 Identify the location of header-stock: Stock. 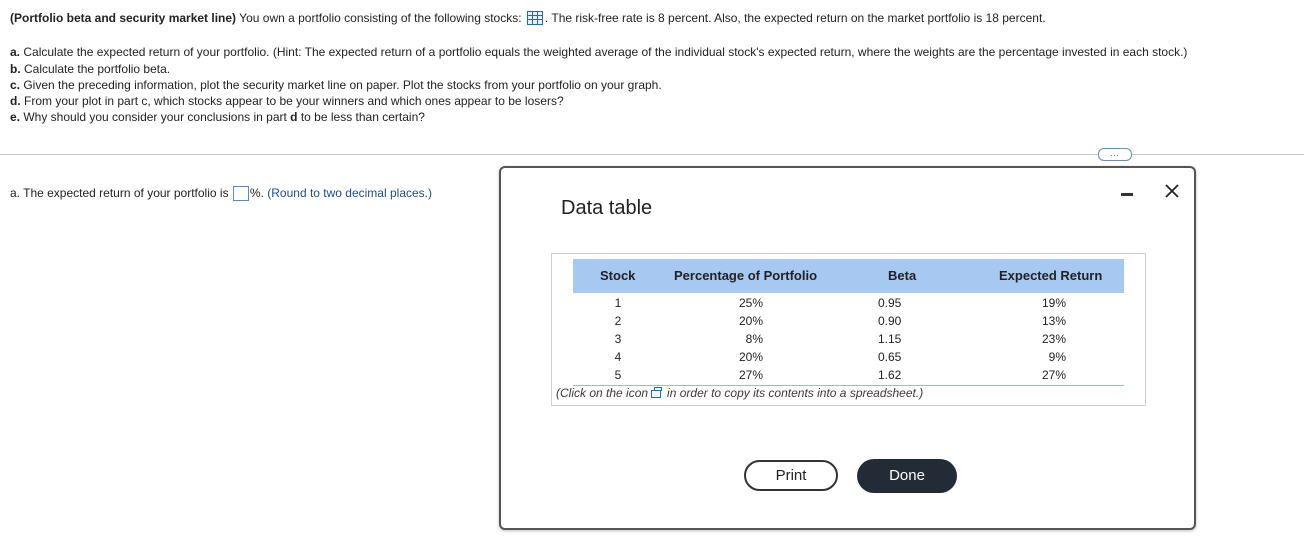
(618, 275).